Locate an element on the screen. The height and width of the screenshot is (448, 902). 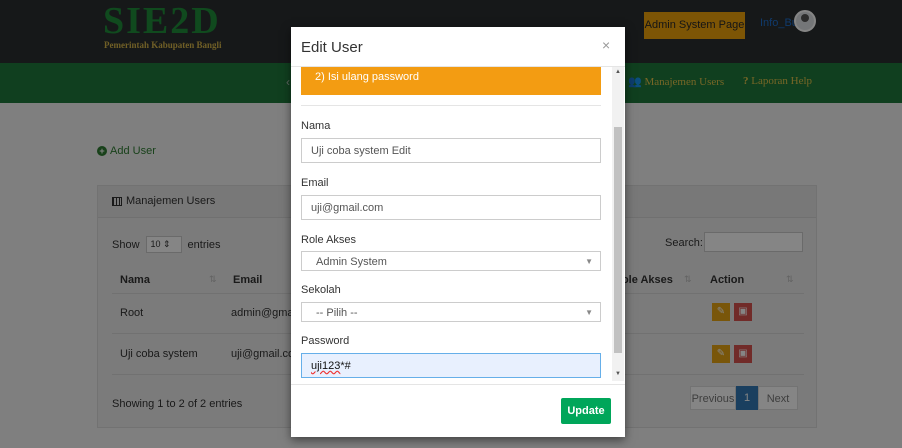
password-value-suffix: *# is located at coordinates (345, 366).